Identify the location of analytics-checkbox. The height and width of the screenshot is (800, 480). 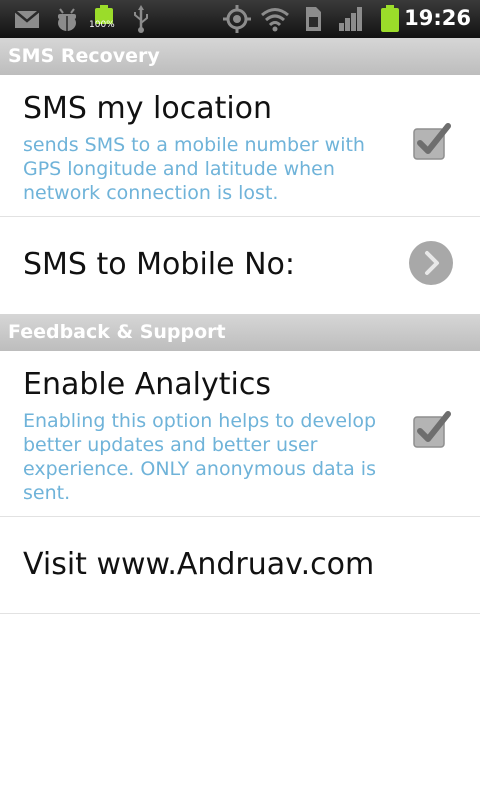
(432, 429).